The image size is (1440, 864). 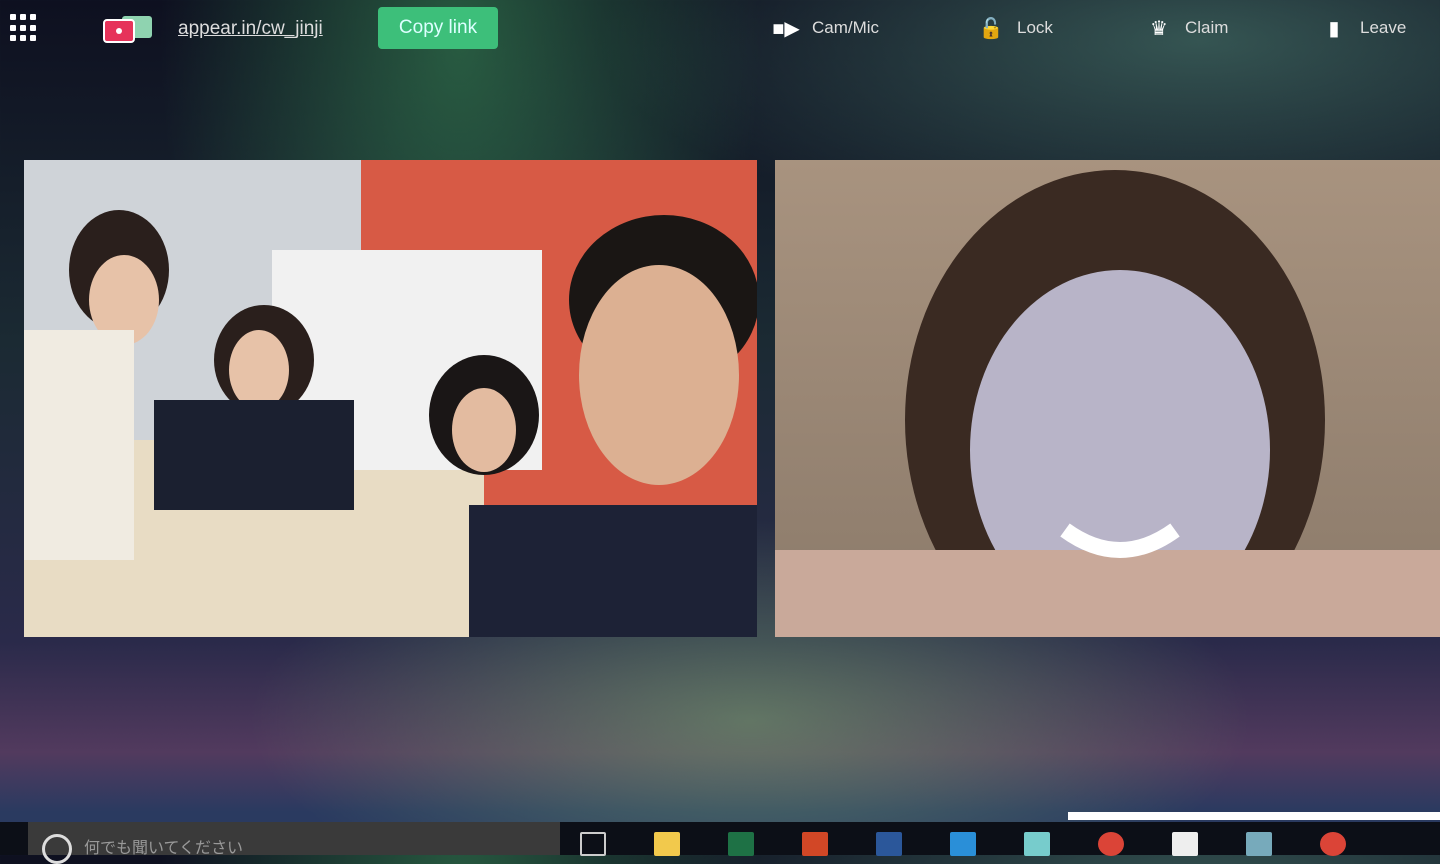 What do you see at coordinates (1014, 28) in the screenshot?
I see `lock-button: 🔓 Lock` at bounding box center [1014, 28].